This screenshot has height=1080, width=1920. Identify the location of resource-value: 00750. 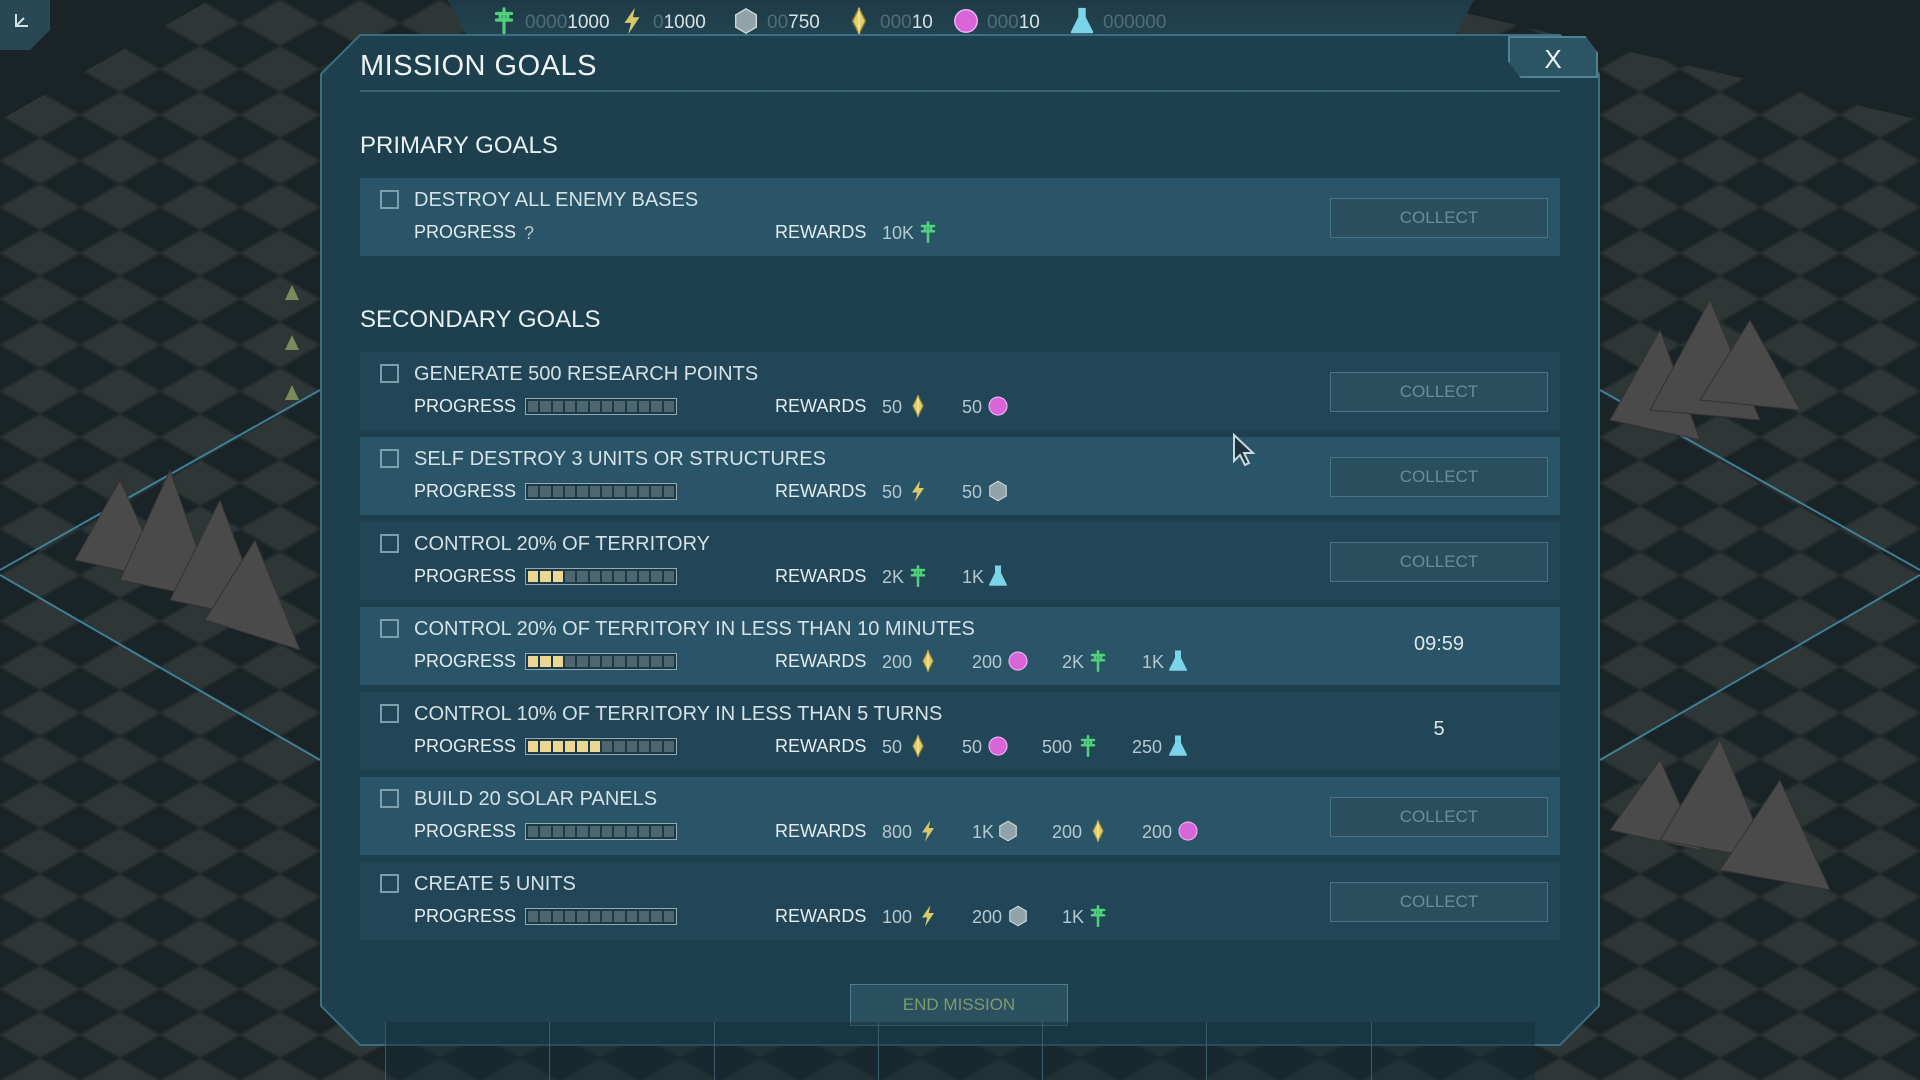
(793, 23).